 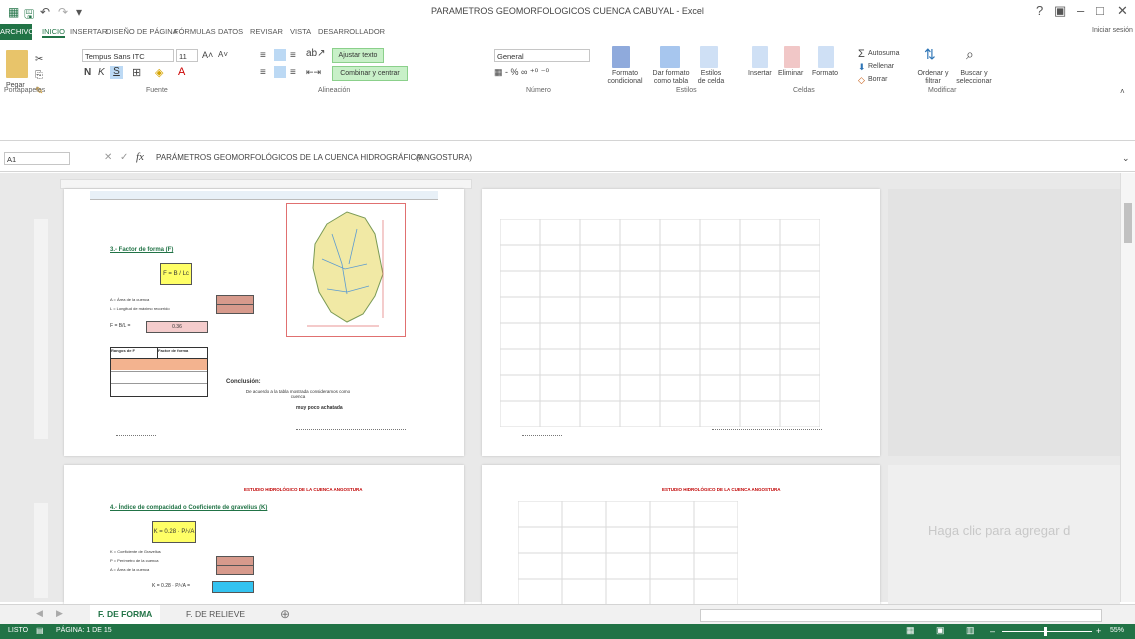 What do you see at coordinates (1047, 631) in the screenshot?
I see `zoom-slider` at bounding box center [1047, 631].